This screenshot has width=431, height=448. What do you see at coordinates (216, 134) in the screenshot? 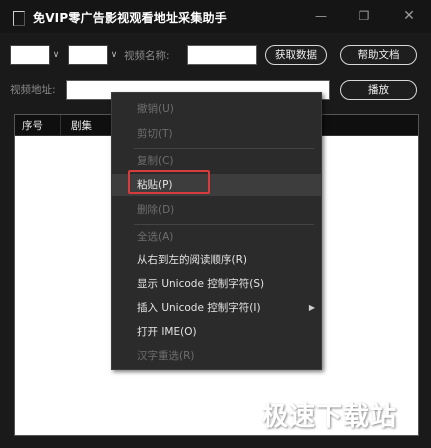
I see `menu-item-cut: 剪切(T)` at bounding box center [216, 134].